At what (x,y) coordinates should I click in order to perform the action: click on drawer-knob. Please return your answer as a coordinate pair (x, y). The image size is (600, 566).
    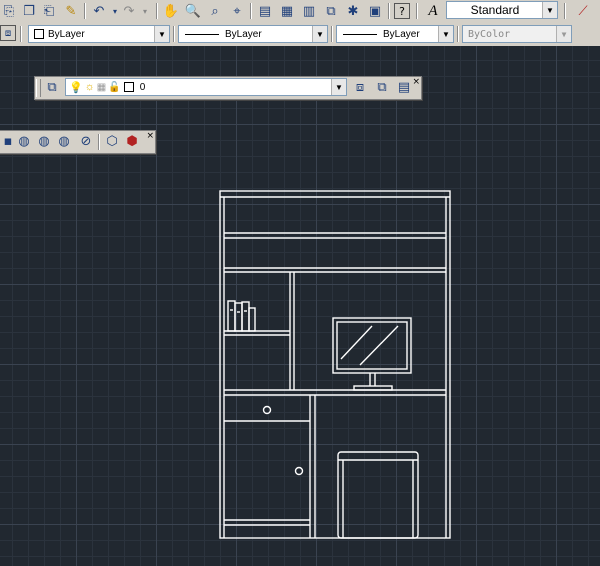
    Looking at the image, I should click on (267, 410).